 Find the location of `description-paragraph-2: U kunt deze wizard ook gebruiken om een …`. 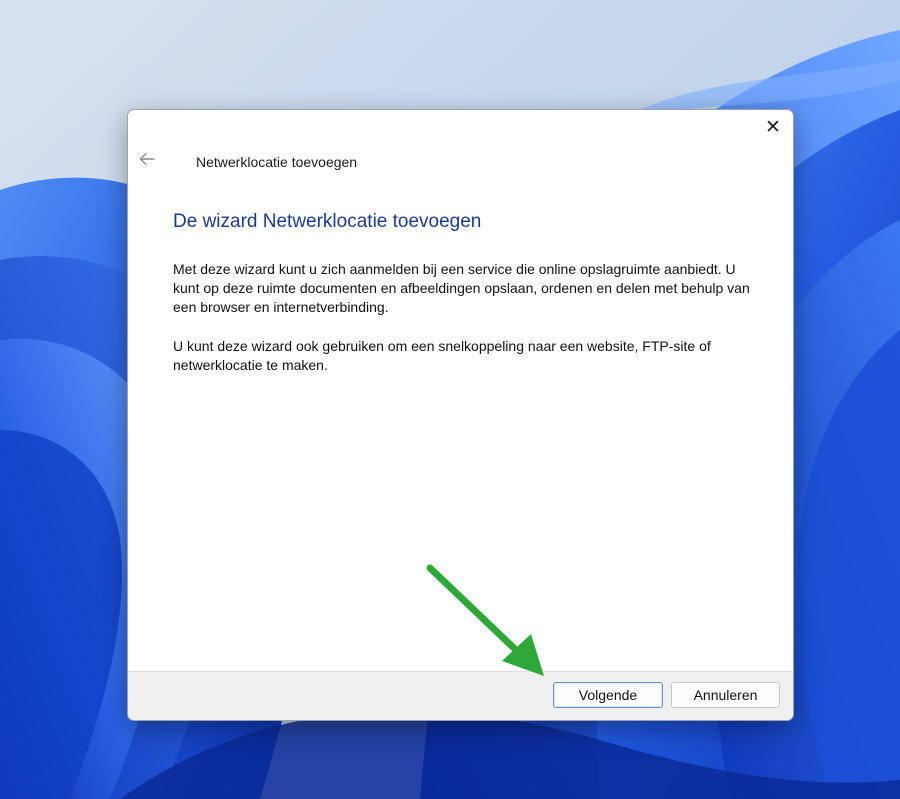

description-paragraph-2: U kunt deze wizard ook gebruiken om een … is located at coordinates (442, 355).